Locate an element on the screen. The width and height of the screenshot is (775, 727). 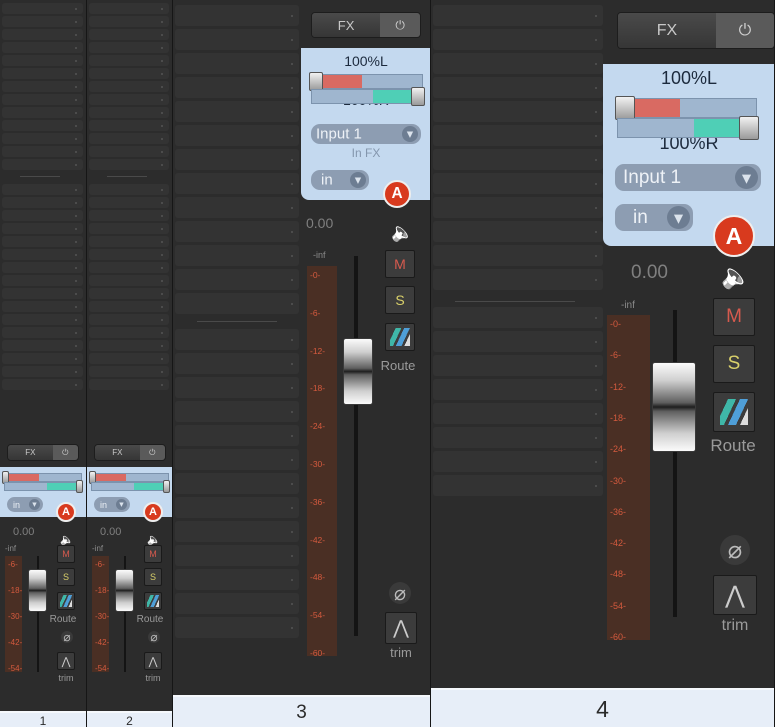
power-icon: ⏻ is located at coordinates (400, 25).